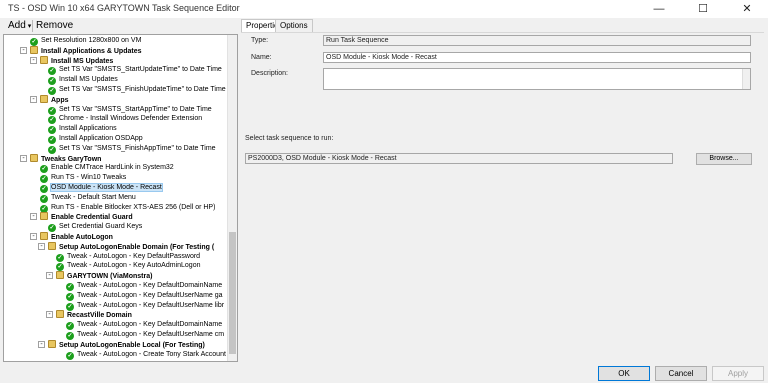 The width and height of the screenshot is (768, 383). Describe the element at coordinates (384, 373) in the screenshot. I see `dialog-footer: OK Cancel Apply` at that location.